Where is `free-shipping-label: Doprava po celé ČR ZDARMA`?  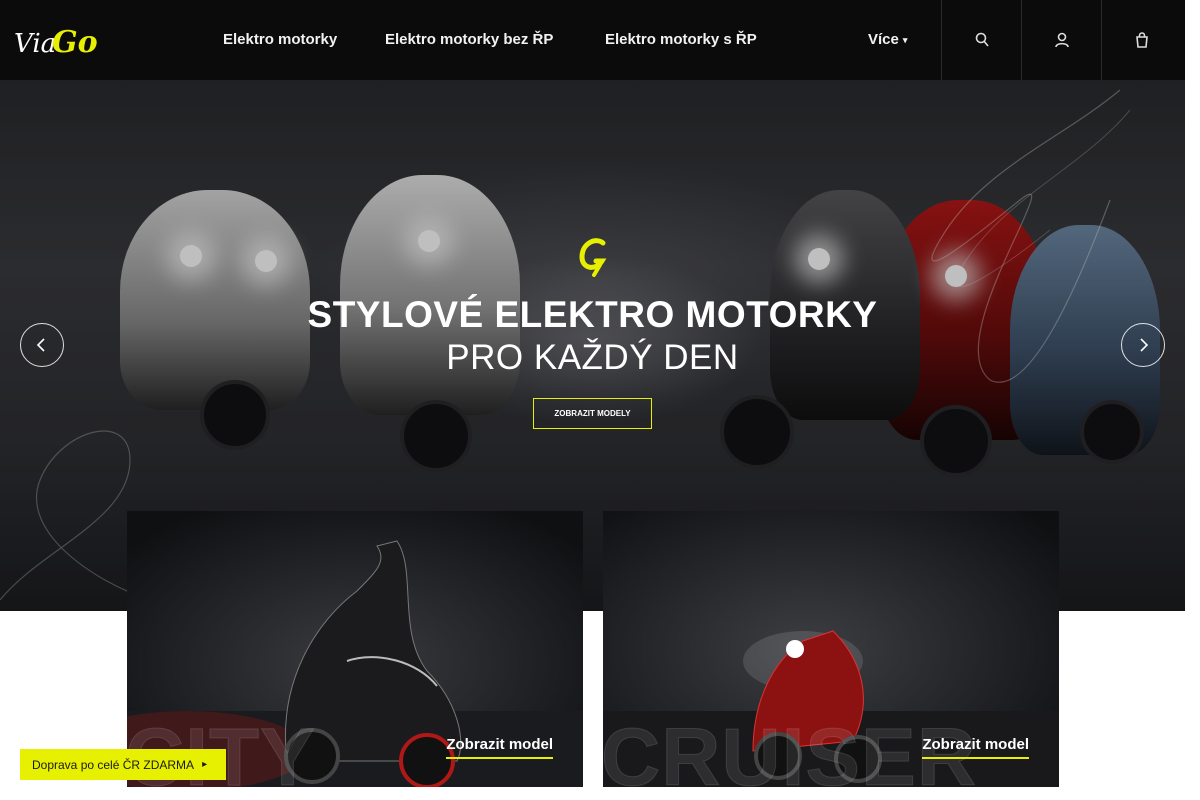 free-shipping-label: Doprava po celé ČR ZDARMA is located at coordinates (113, 764).